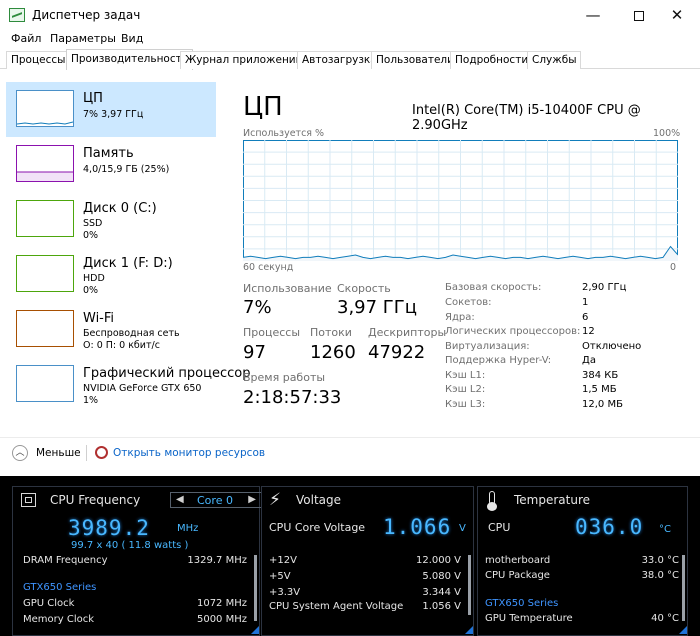 Image resolution: width=700 pixels, height=636 pixels. I want to click on spec-label: Поддержка Hyper-V:, so click(498, 360).